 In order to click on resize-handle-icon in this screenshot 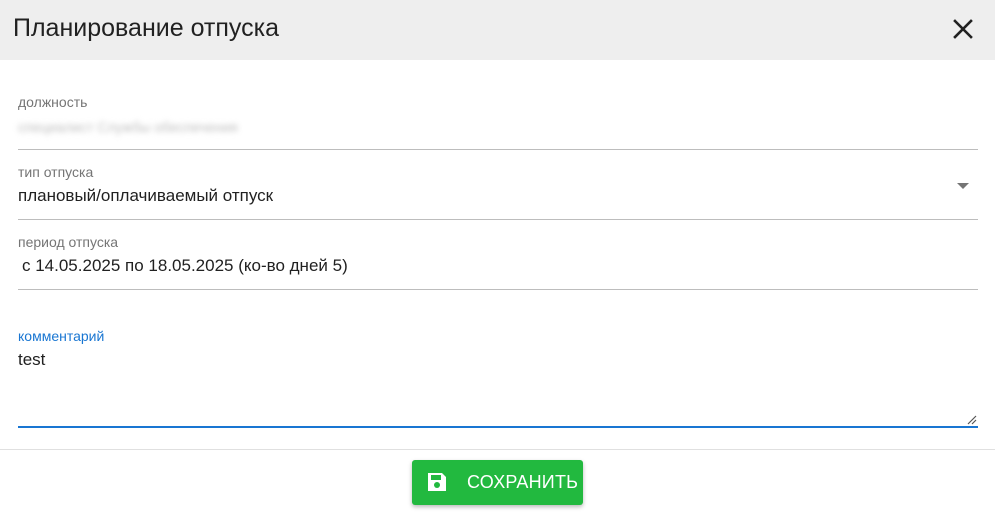, I will do `click(971, 419)`.